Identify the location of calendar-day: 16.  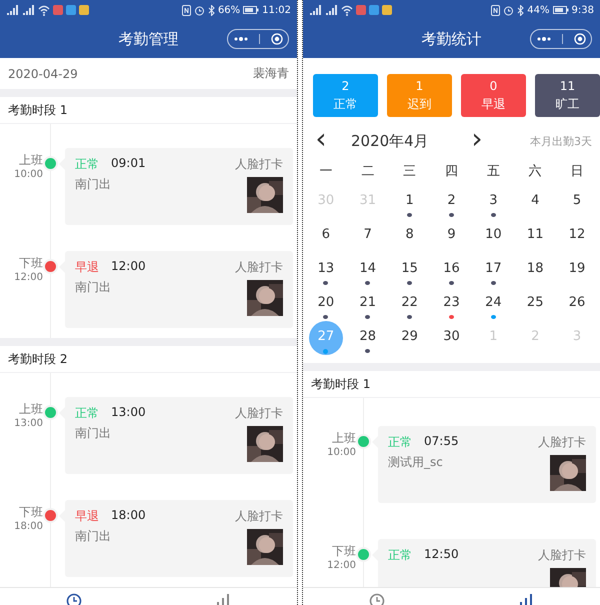
(451, 270).